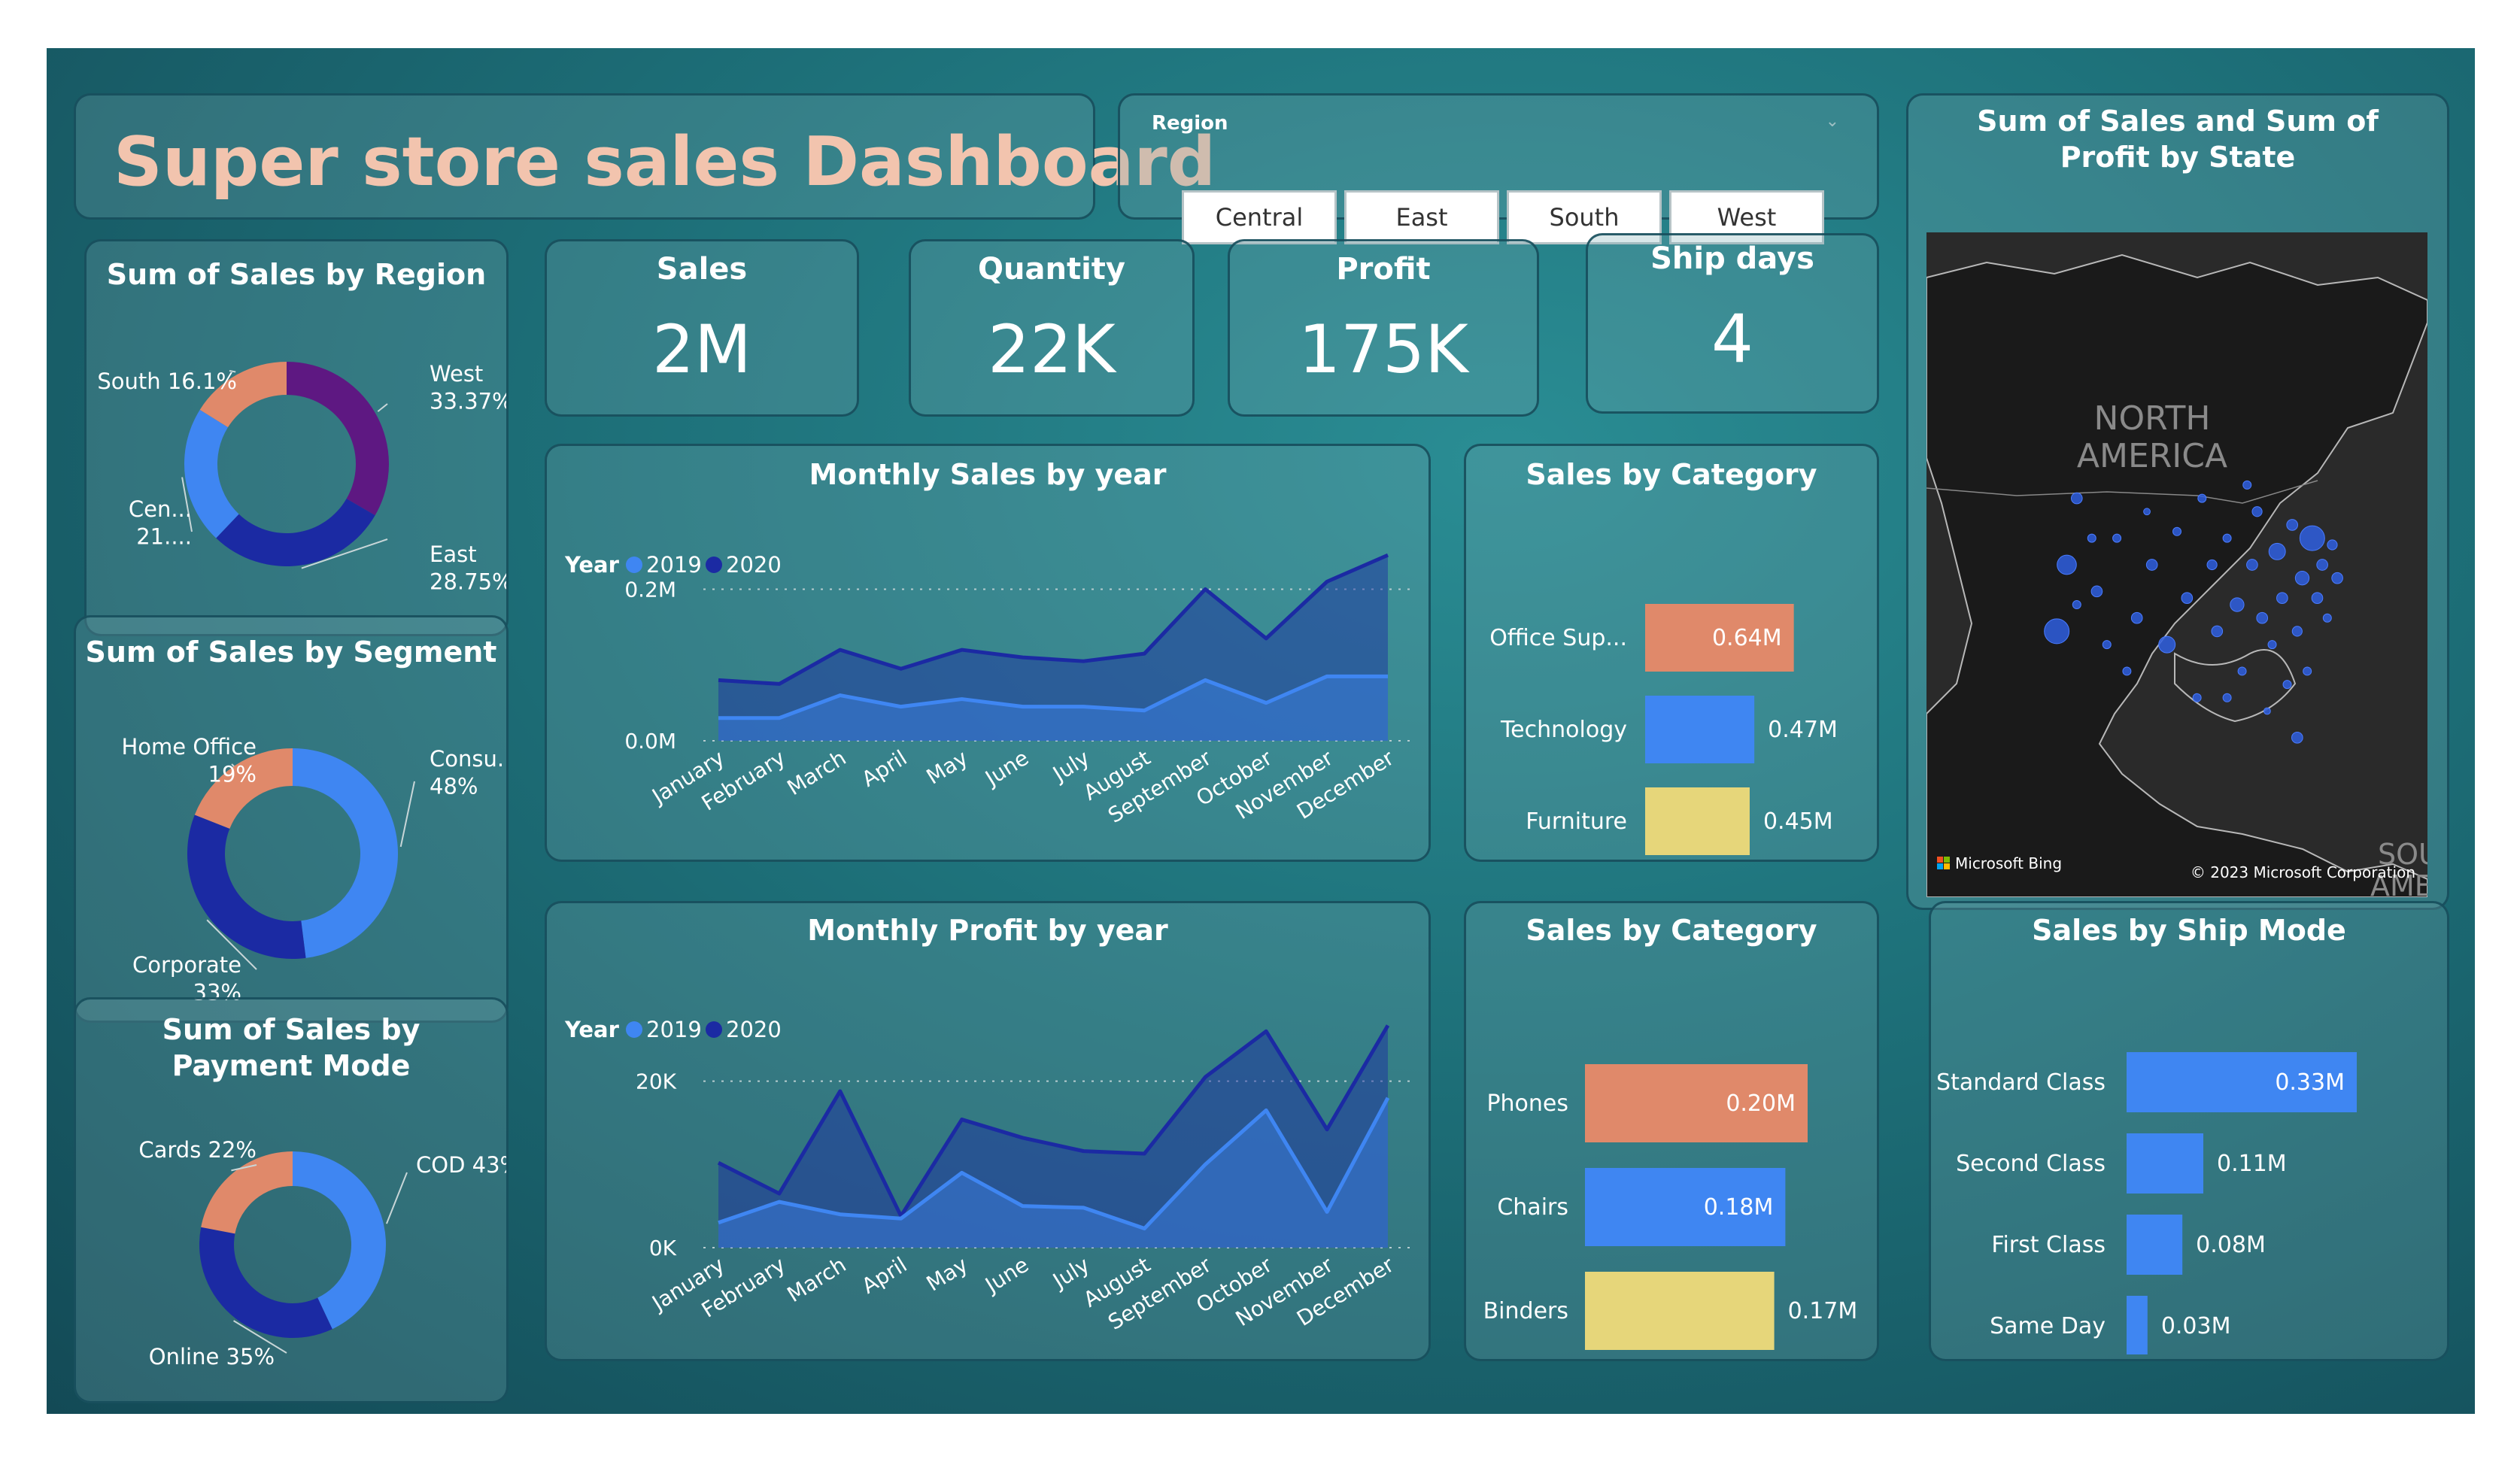  What do you see at coordinates (1832, 122) in the screenshot?
I see `chevron-down-icon: ⌄` at bounding box center [1832, 122].